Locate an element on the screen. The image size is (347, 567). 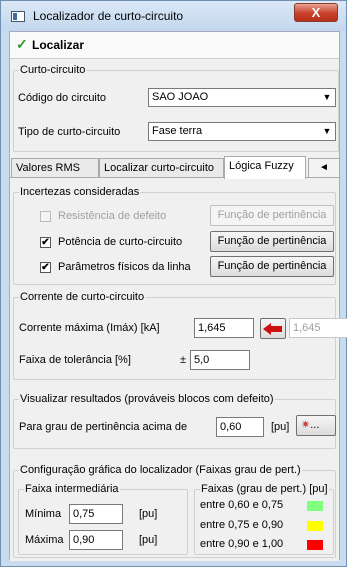
min-label: Mínima is located at coordinates (43, 514).